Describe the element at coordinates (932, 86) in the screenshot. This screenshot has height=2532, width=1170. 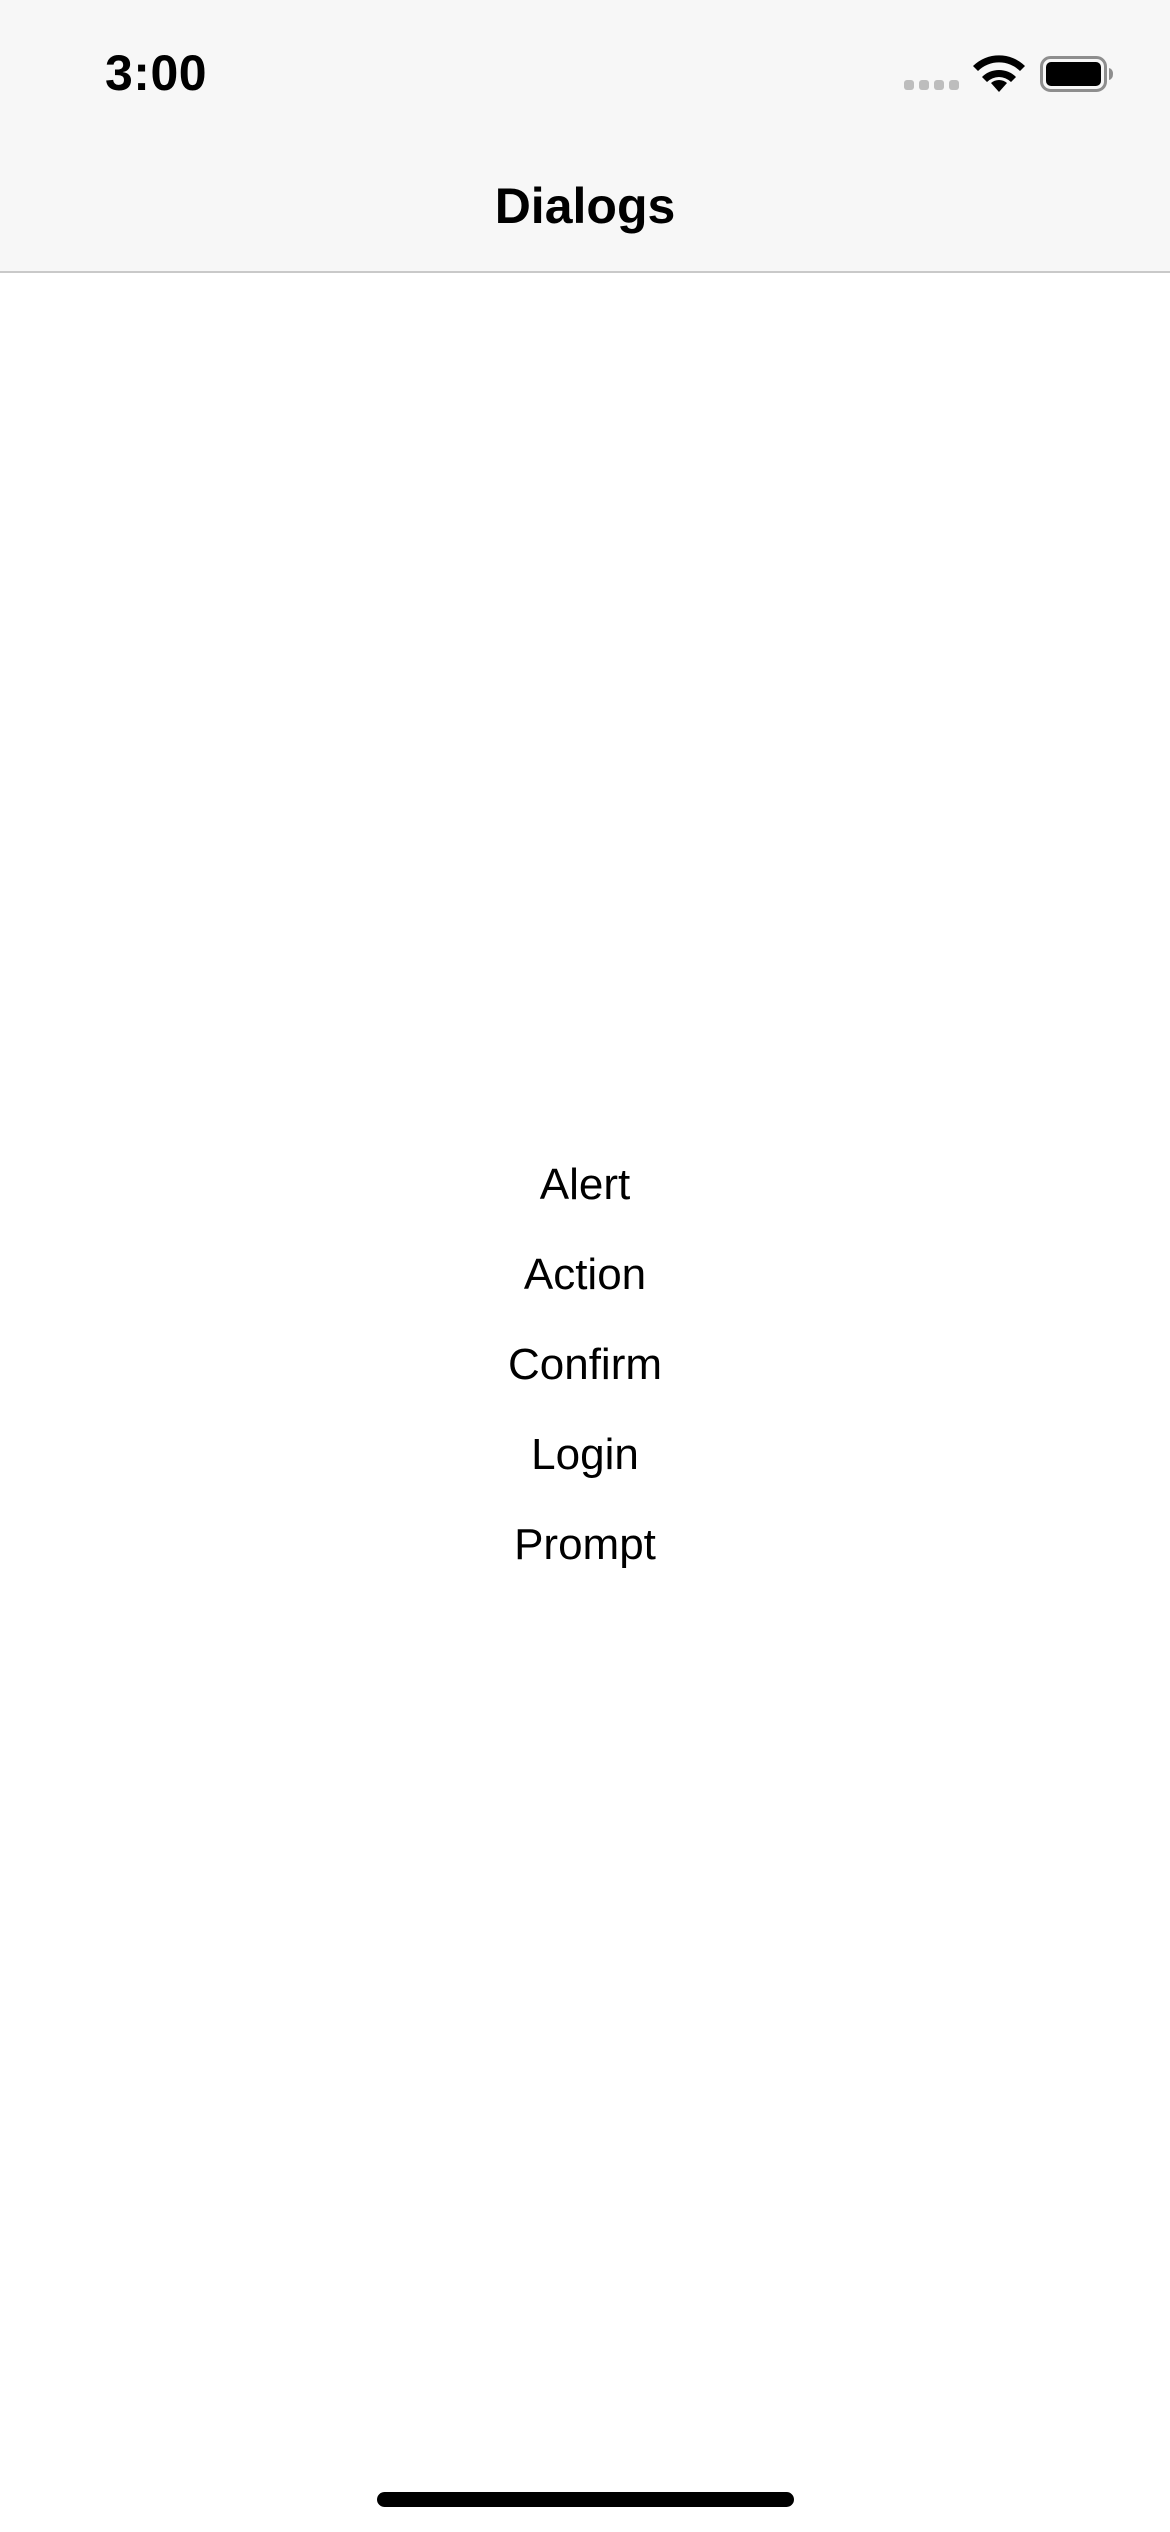
I see `cellular-signal-icon` at that location.